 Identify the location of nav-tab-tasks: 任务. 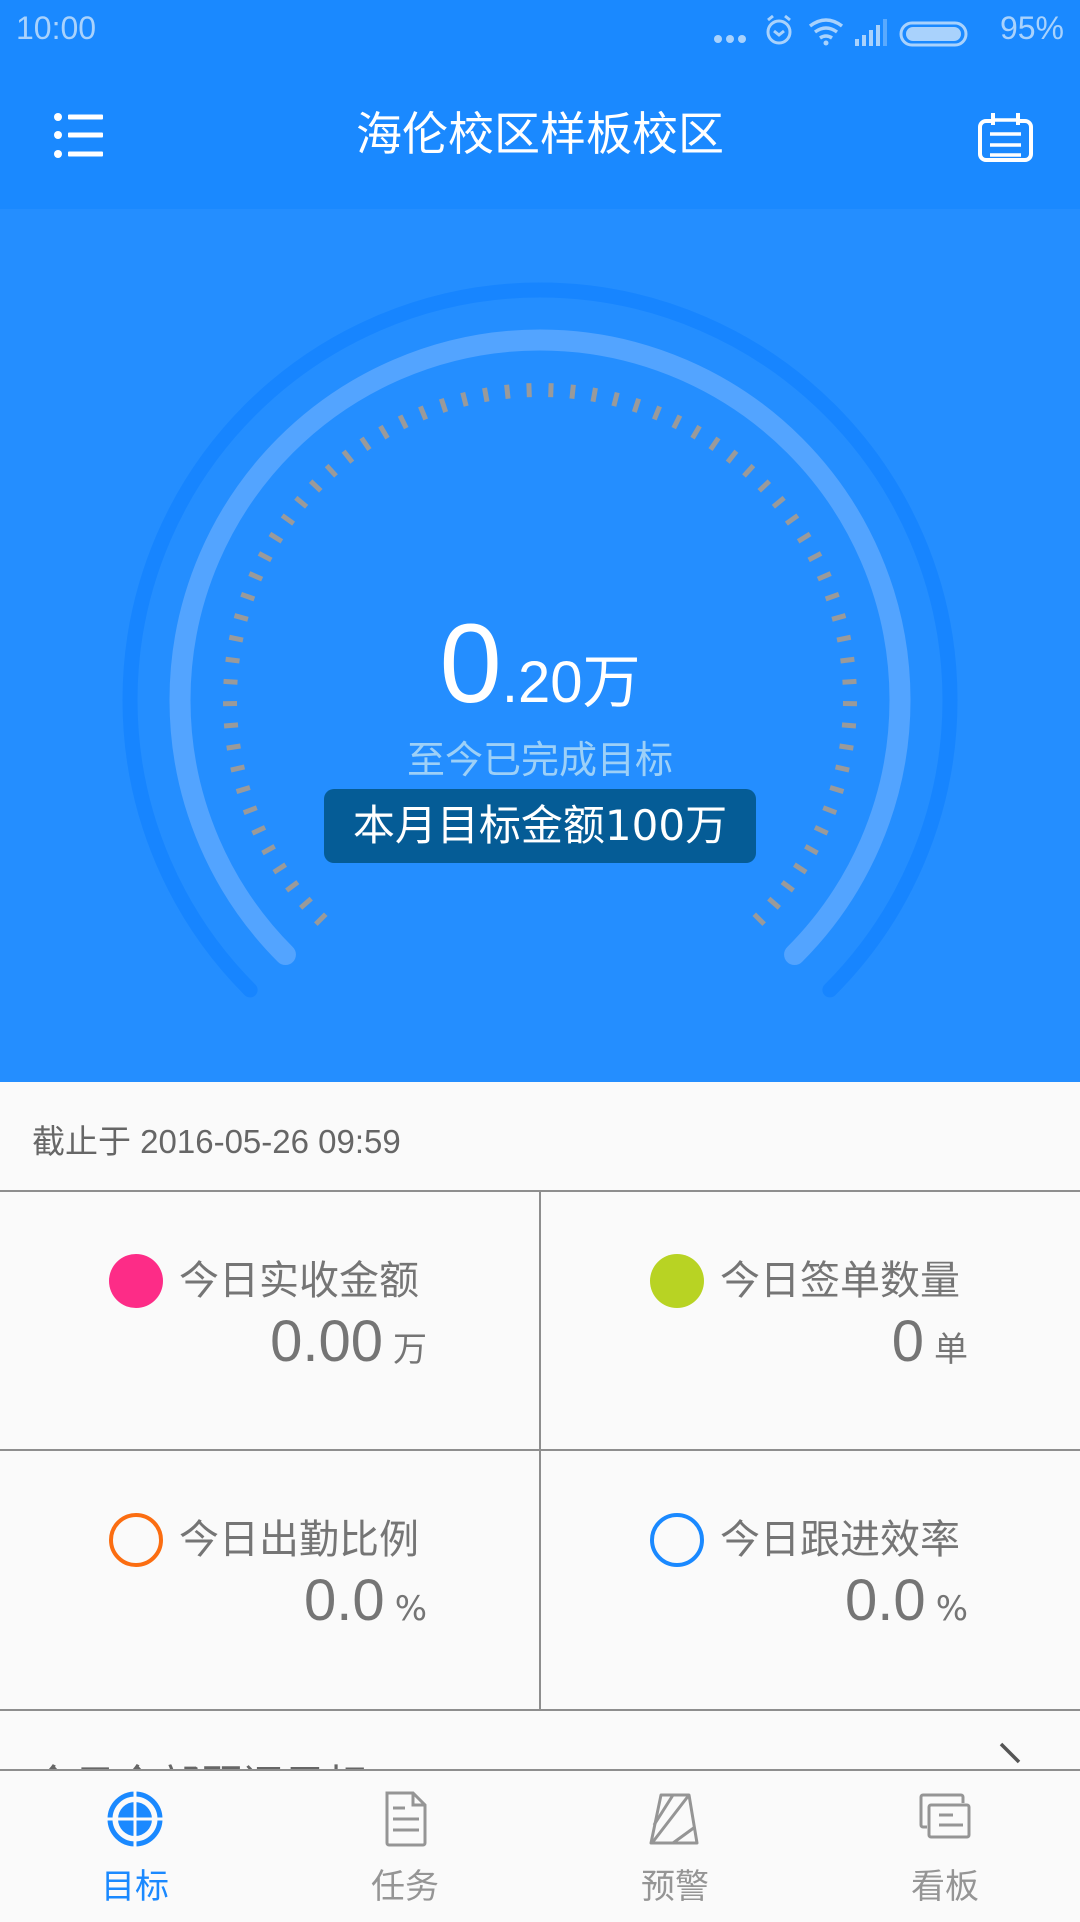
(405, 1846).